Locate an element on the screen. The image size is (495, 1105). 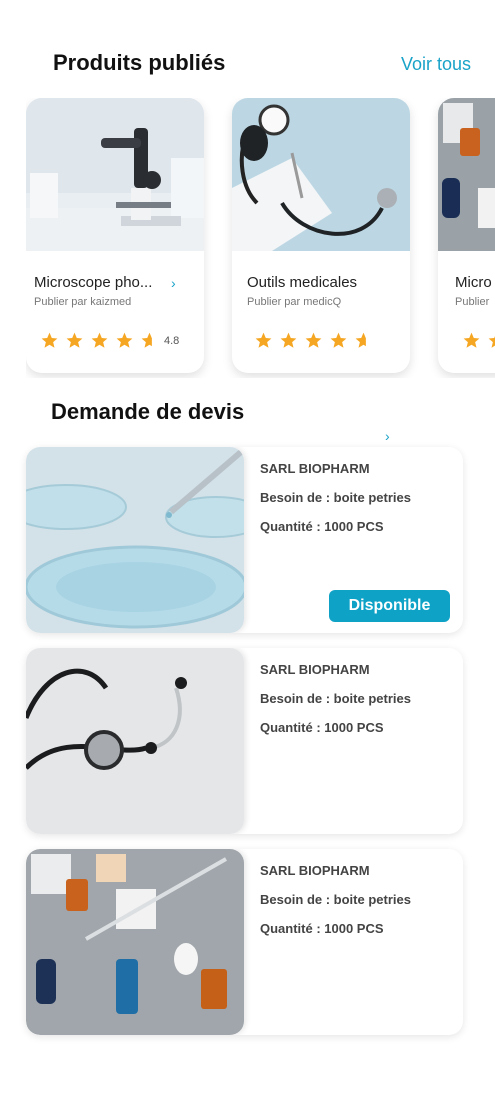
product-publisher: Publier is located at coordinates (472, 302).